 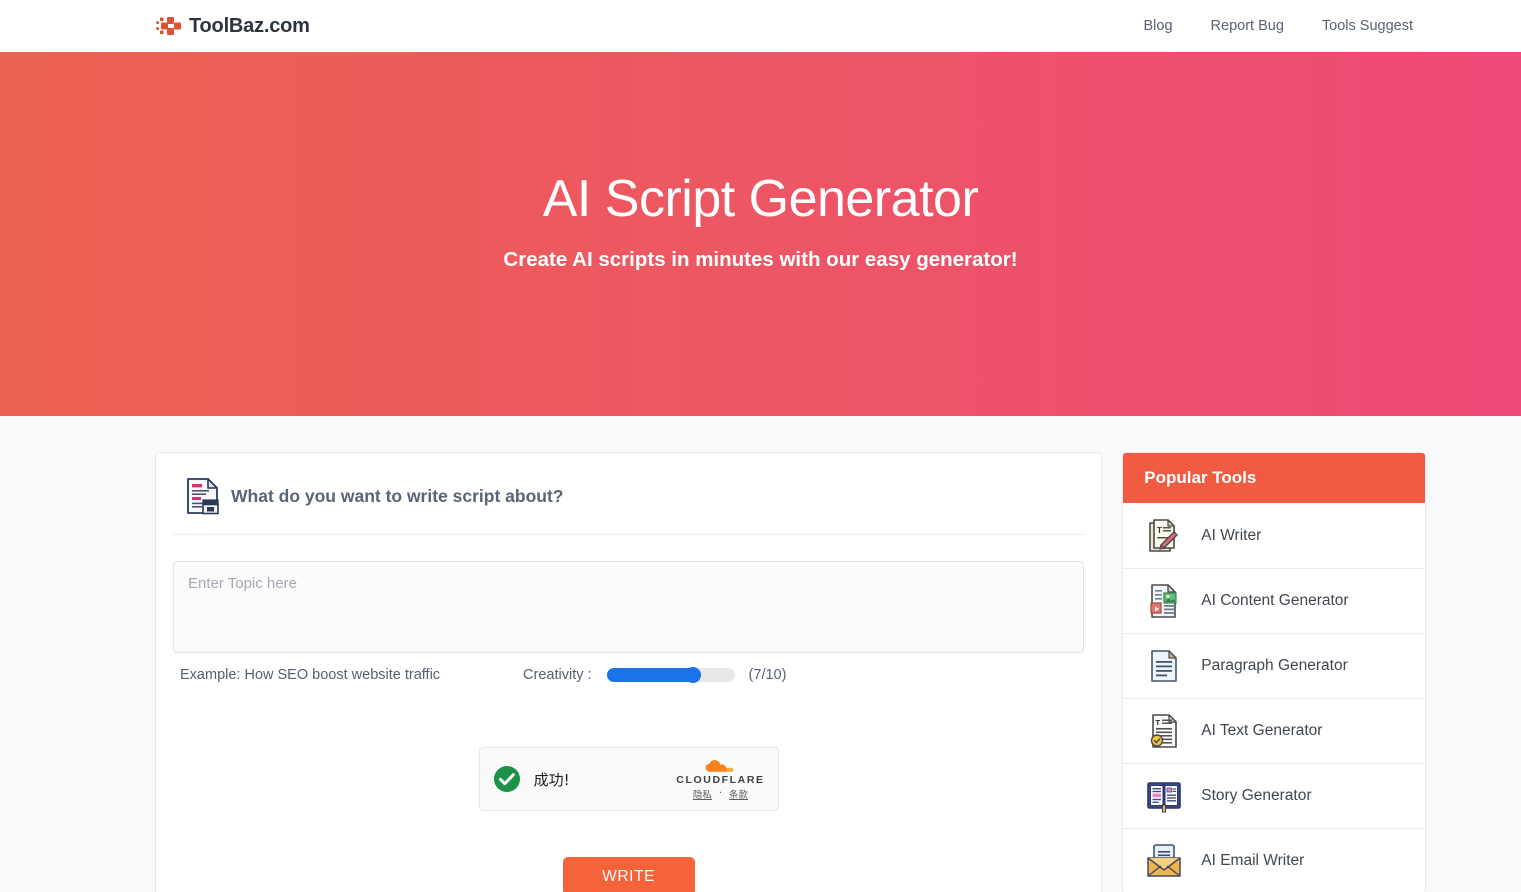 What do you see at coordinates (506, 779) in the screenshot?
I see `green-check-circle-icon` at bounding box center [506, 779].